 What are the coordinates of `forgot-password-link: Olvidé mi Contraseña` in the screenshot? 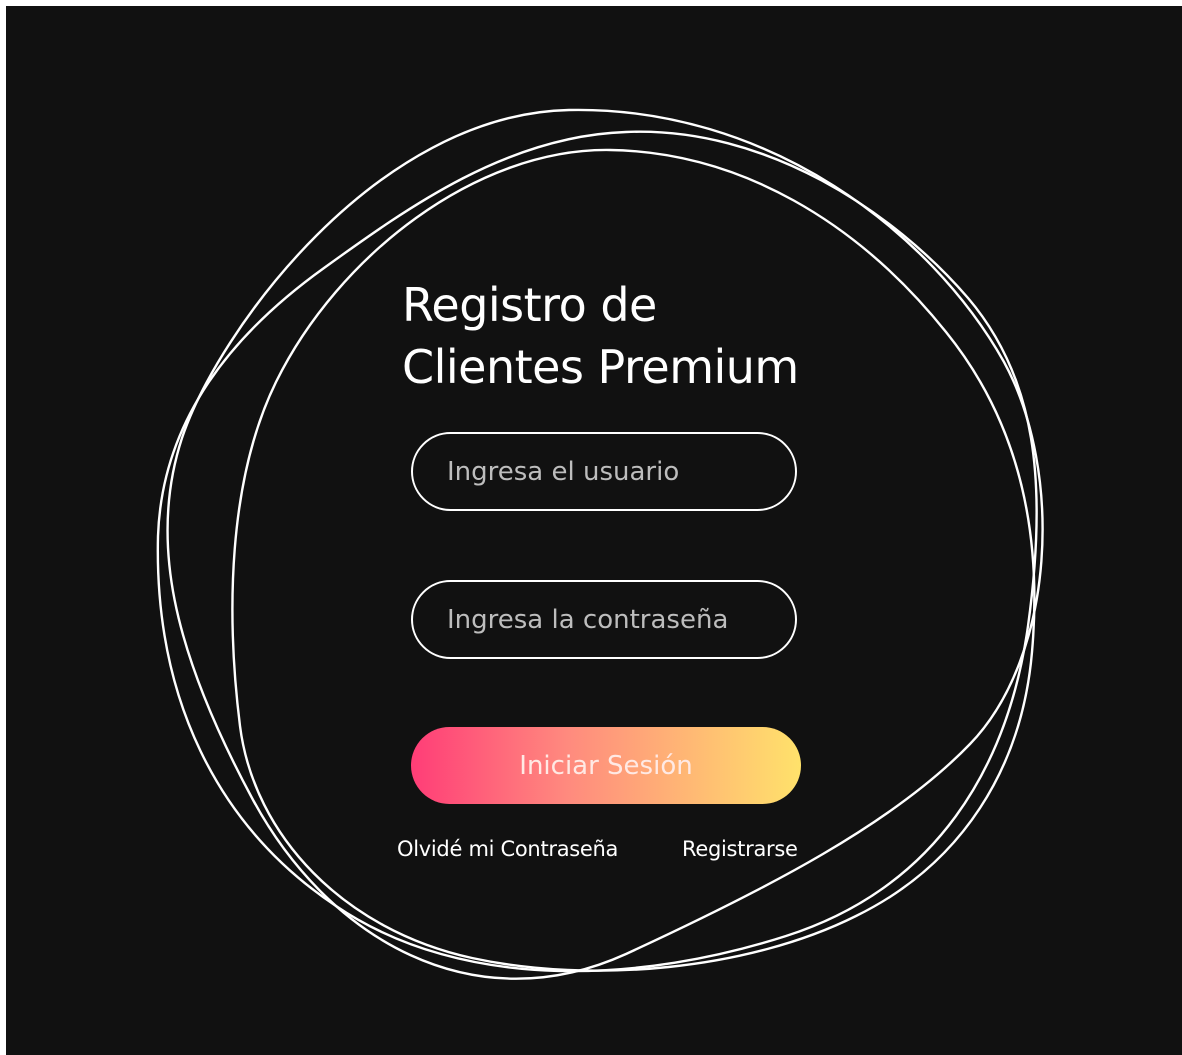 It's located at (507, 849).